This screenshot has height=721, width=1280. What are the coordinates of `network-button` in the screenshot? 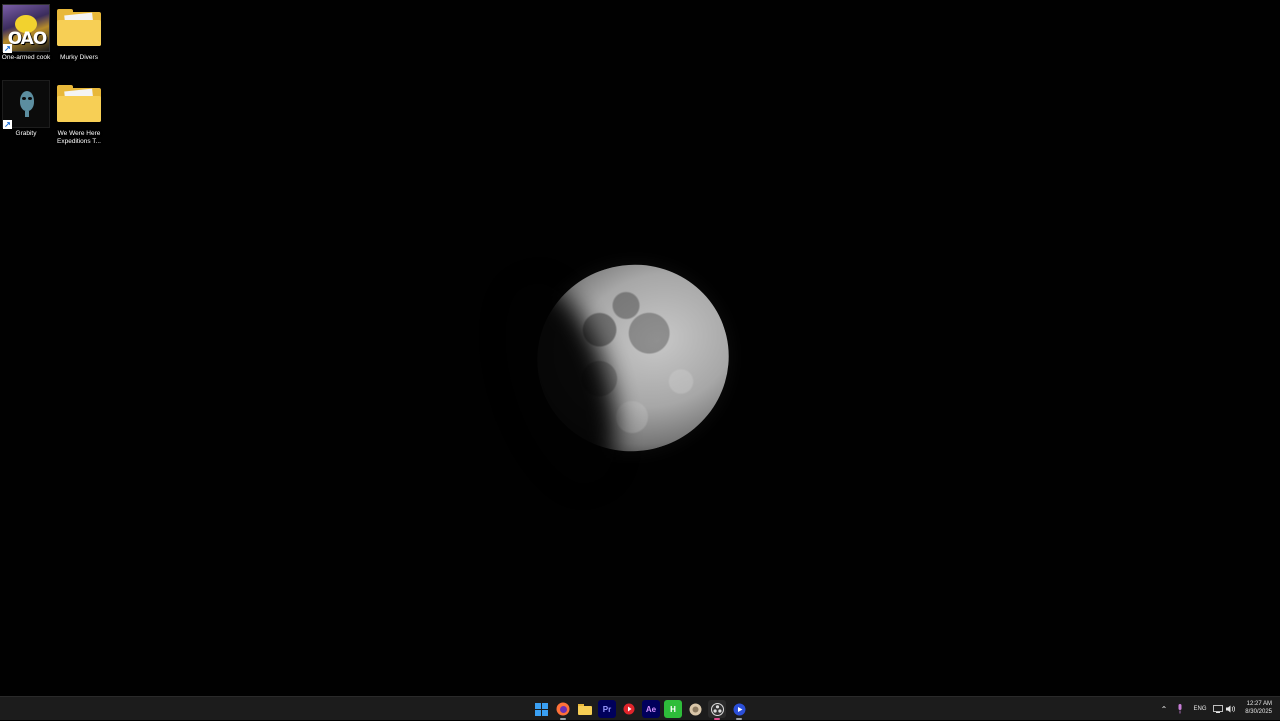 It's located at (1218, 709).